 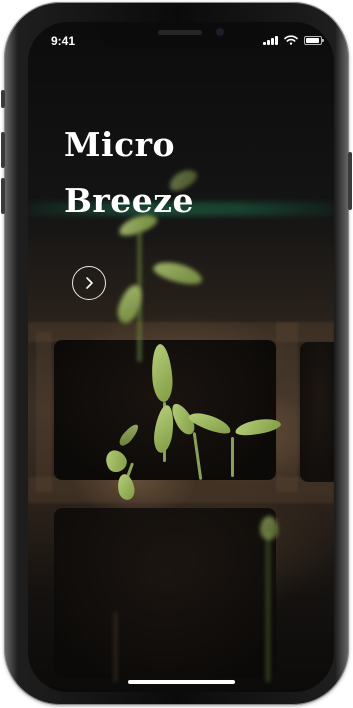 I want to click on soil-cell, so click(x=317, y=412).